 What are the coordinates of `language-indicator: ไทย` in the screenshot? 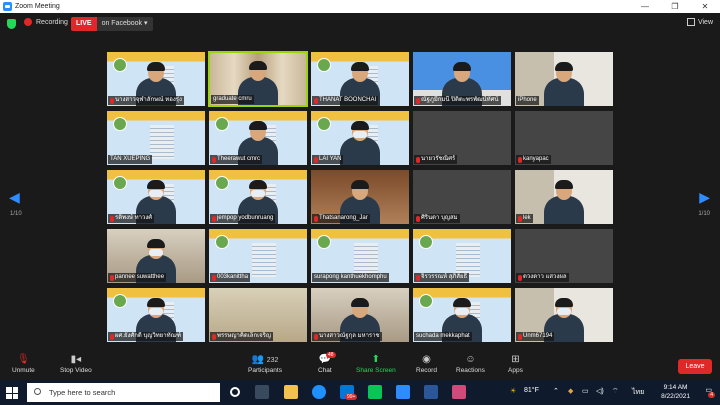 It's located at (638, 392).